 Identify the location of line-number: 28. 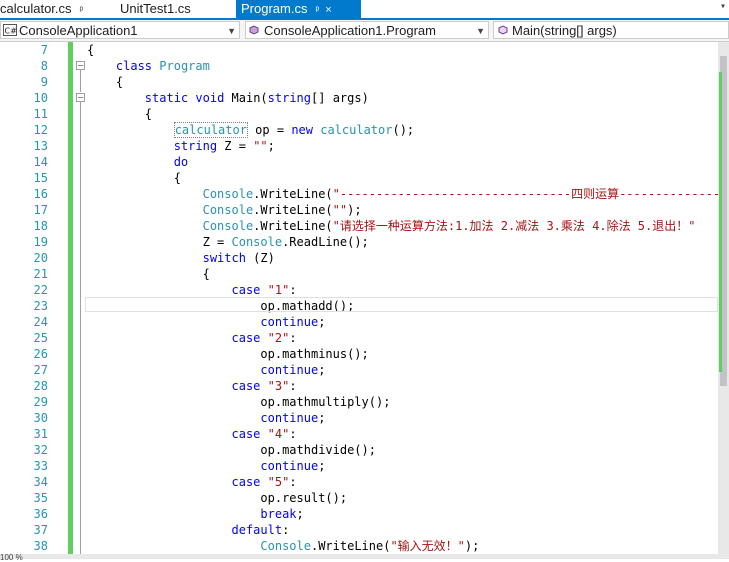
(40, 386).